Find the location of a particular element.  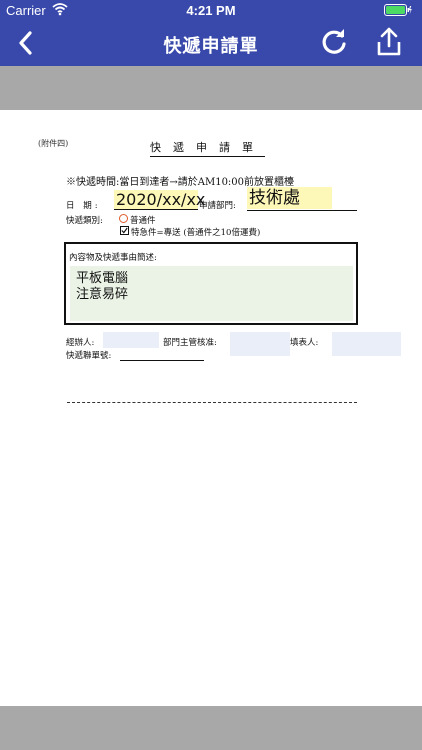

contents-line: 注意易碎 is located at coordinates (102, 294).